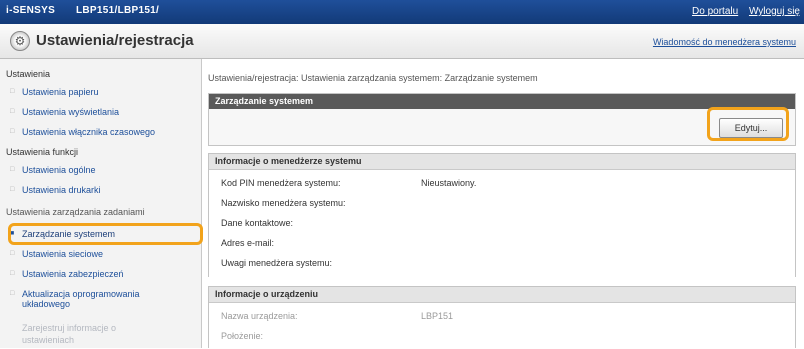 The height and width of the screenshot is (349, 804). What do you see at coordinates (105, 234) in the screenshot?
I see `highlight-frame-sidebar` at bounding box center [105, 234].